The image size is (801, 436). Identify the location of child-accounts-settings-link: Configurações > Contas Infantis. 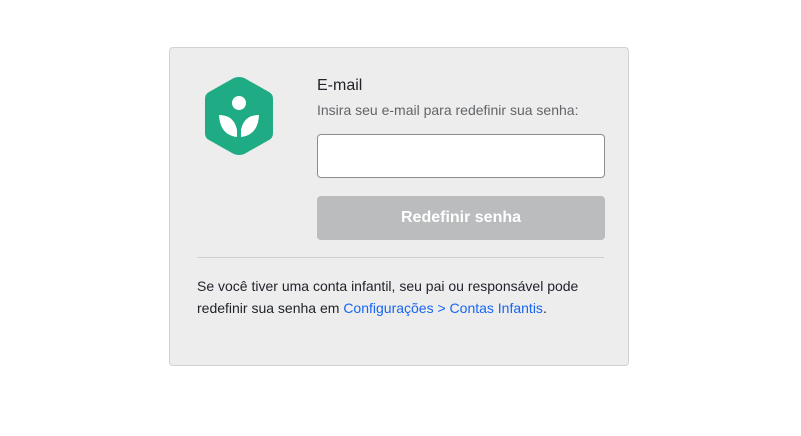
(443, 308).